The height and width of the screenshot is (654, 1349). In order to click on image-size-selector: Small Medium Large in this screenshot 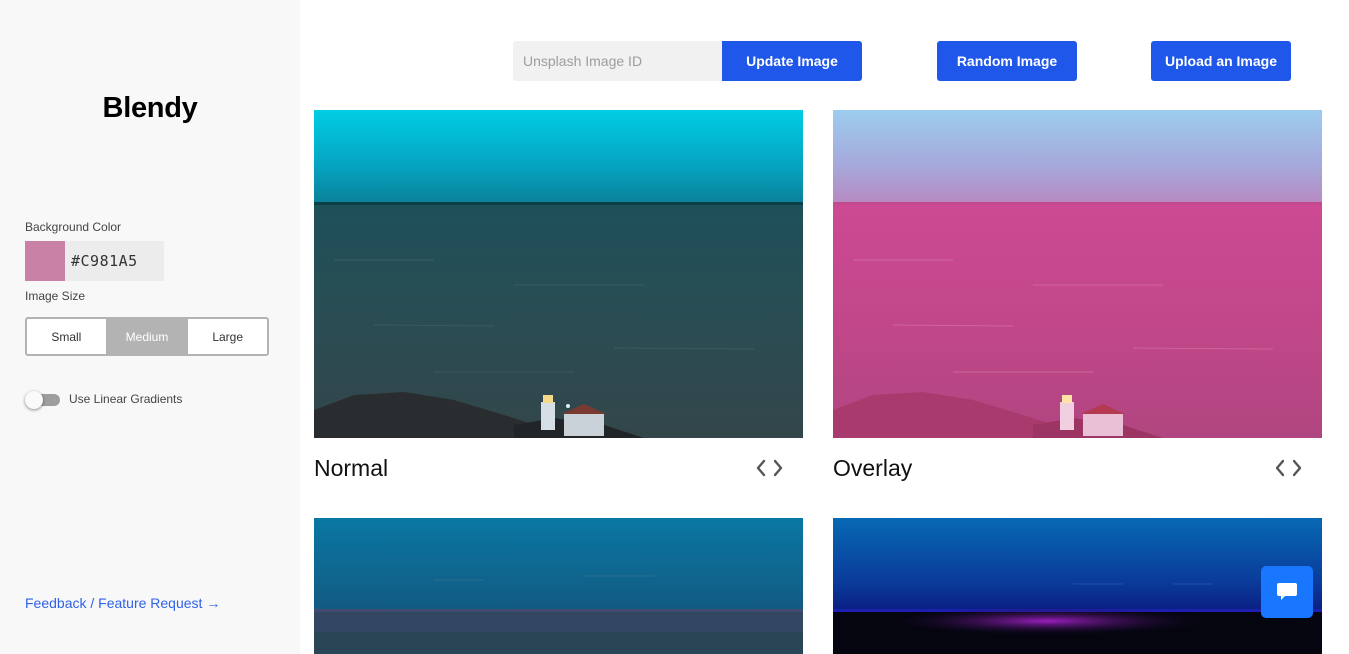, I will do `click(147, 336)`.